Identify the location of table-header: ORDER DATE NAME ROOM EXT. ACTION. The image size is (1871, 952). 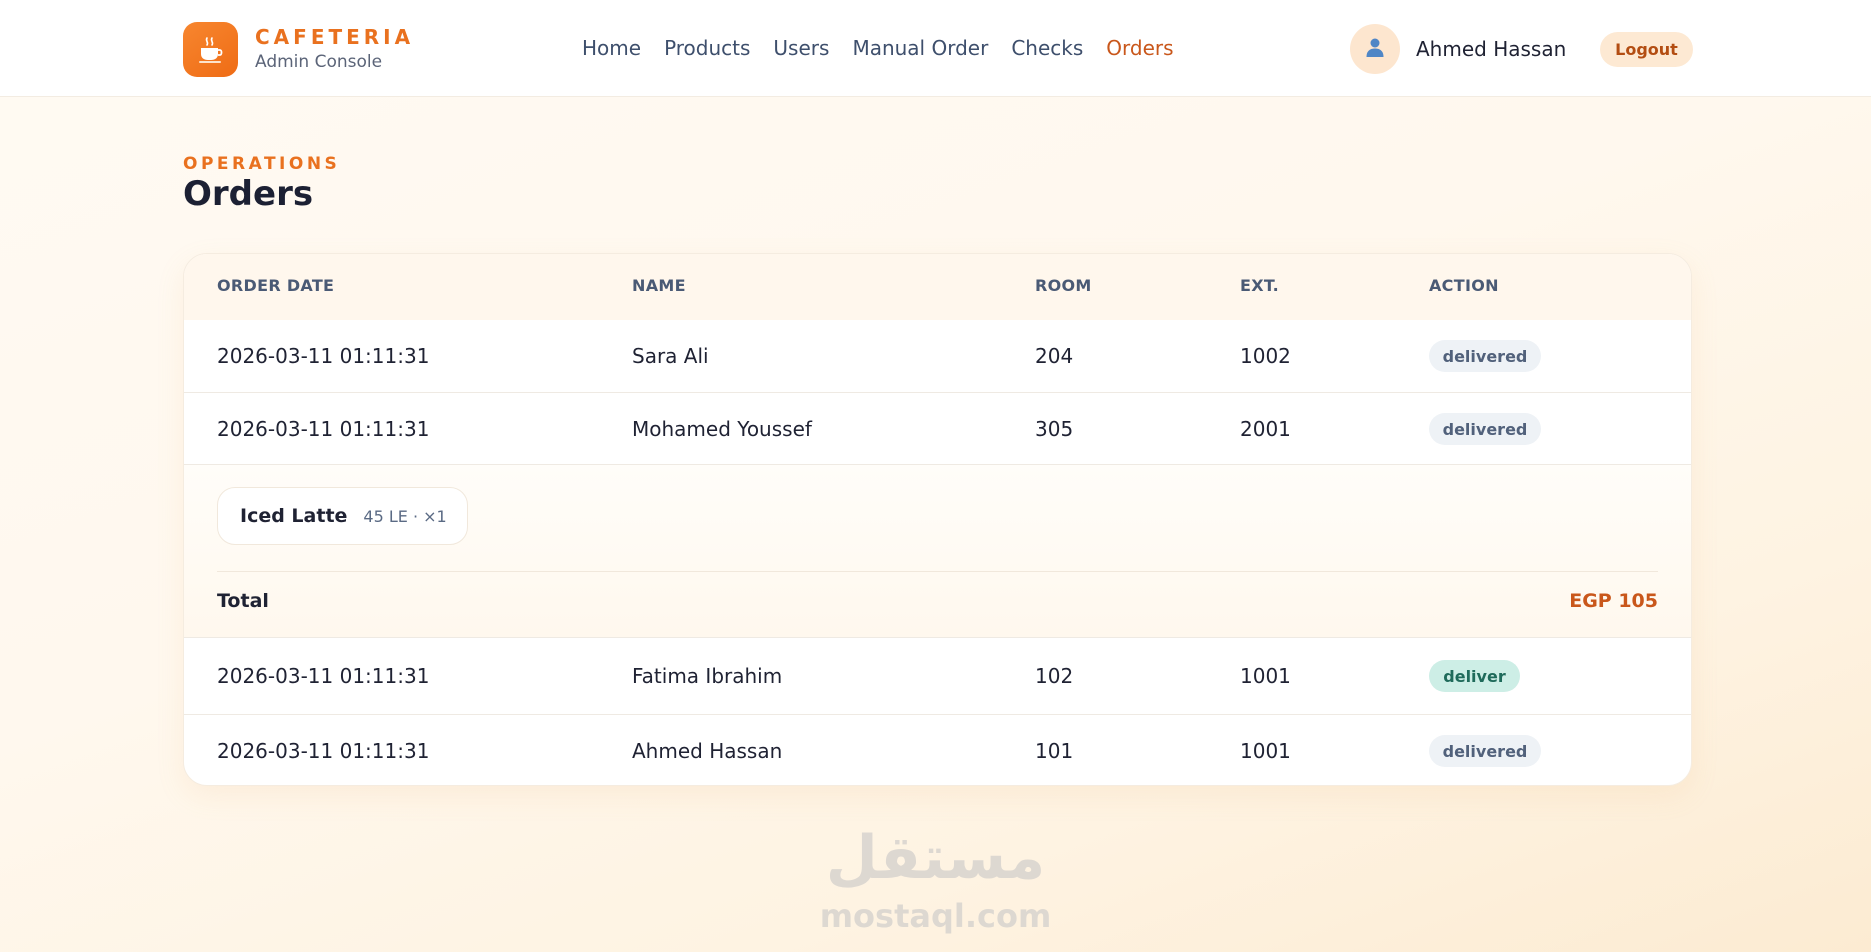
(937, 287).